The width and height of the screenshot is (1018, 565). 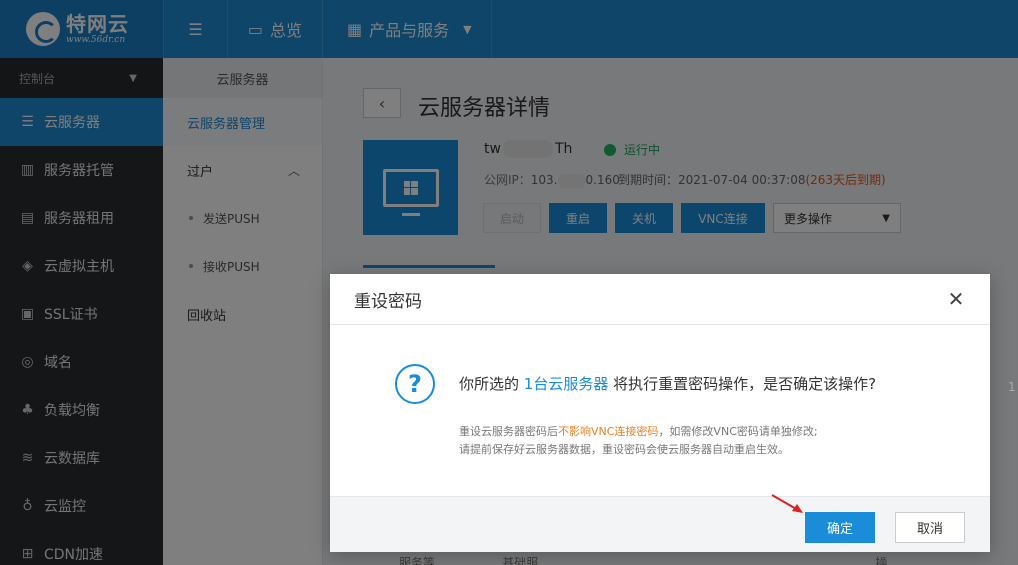 I want to click on annotation-arrow-icon, so click(x=787, y=503).